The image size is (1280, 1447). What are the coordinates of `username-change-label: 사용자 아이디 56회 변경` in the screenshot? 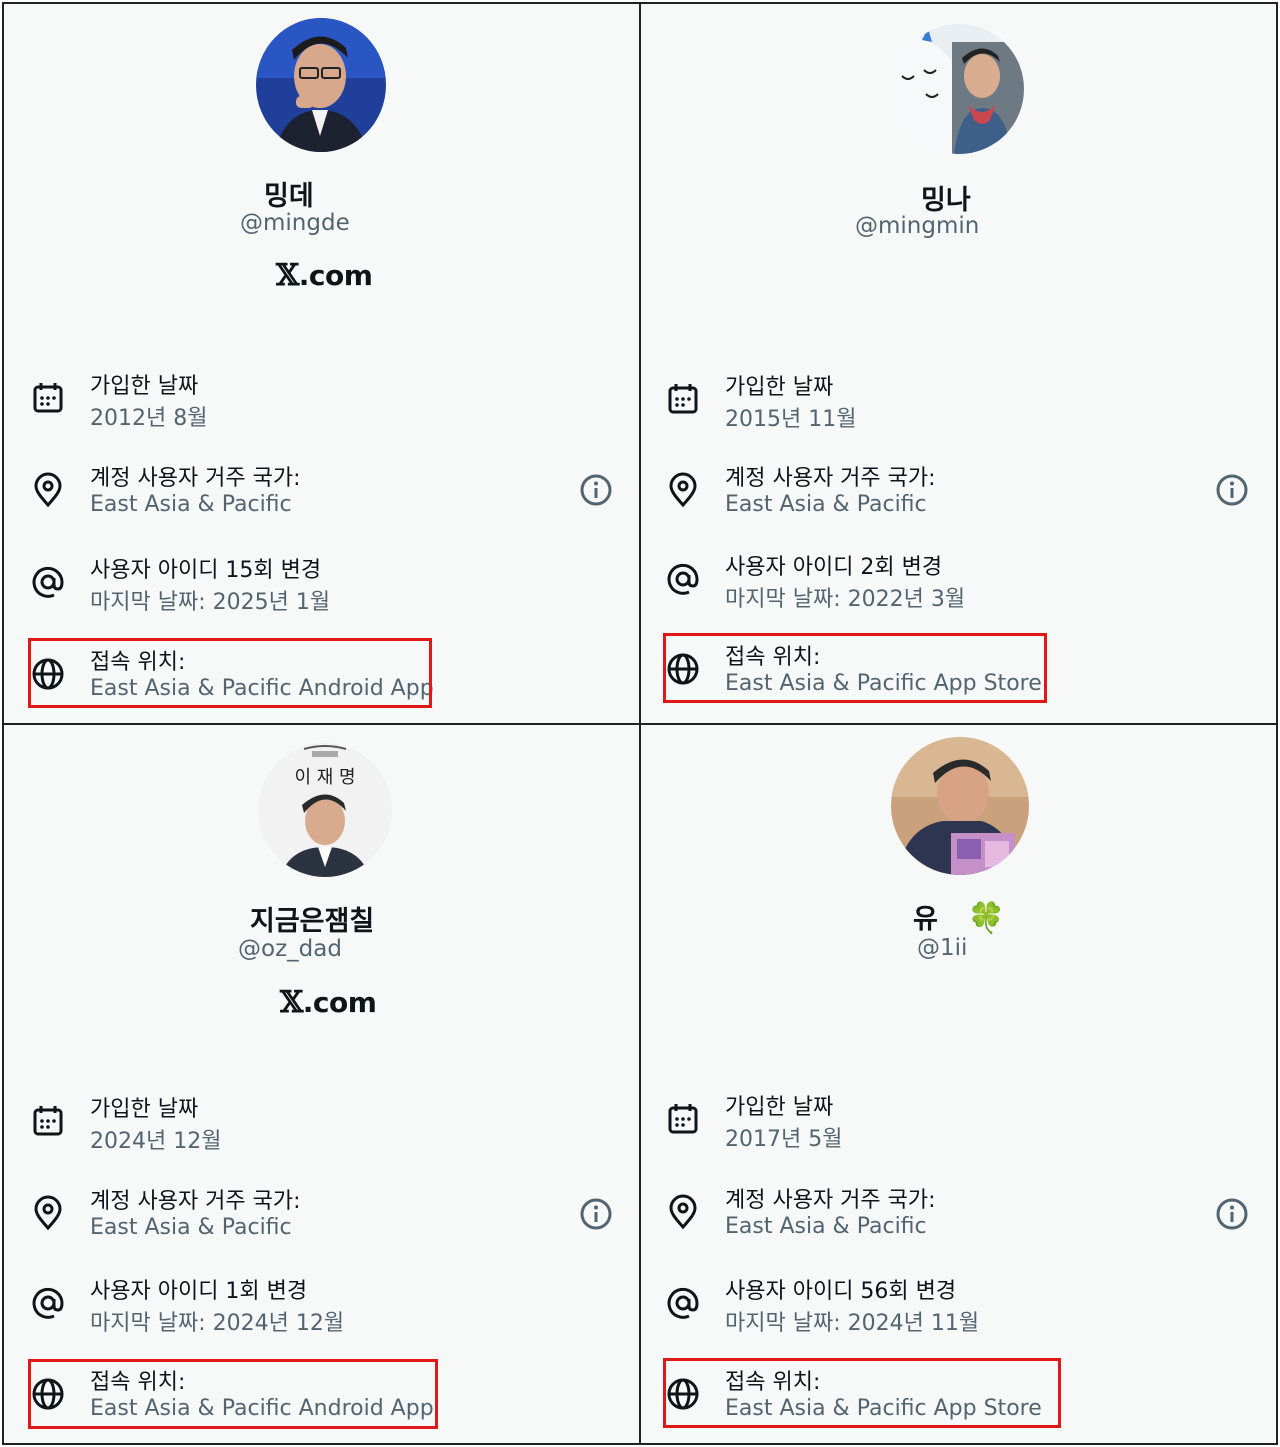 It's located at (841, 1291).